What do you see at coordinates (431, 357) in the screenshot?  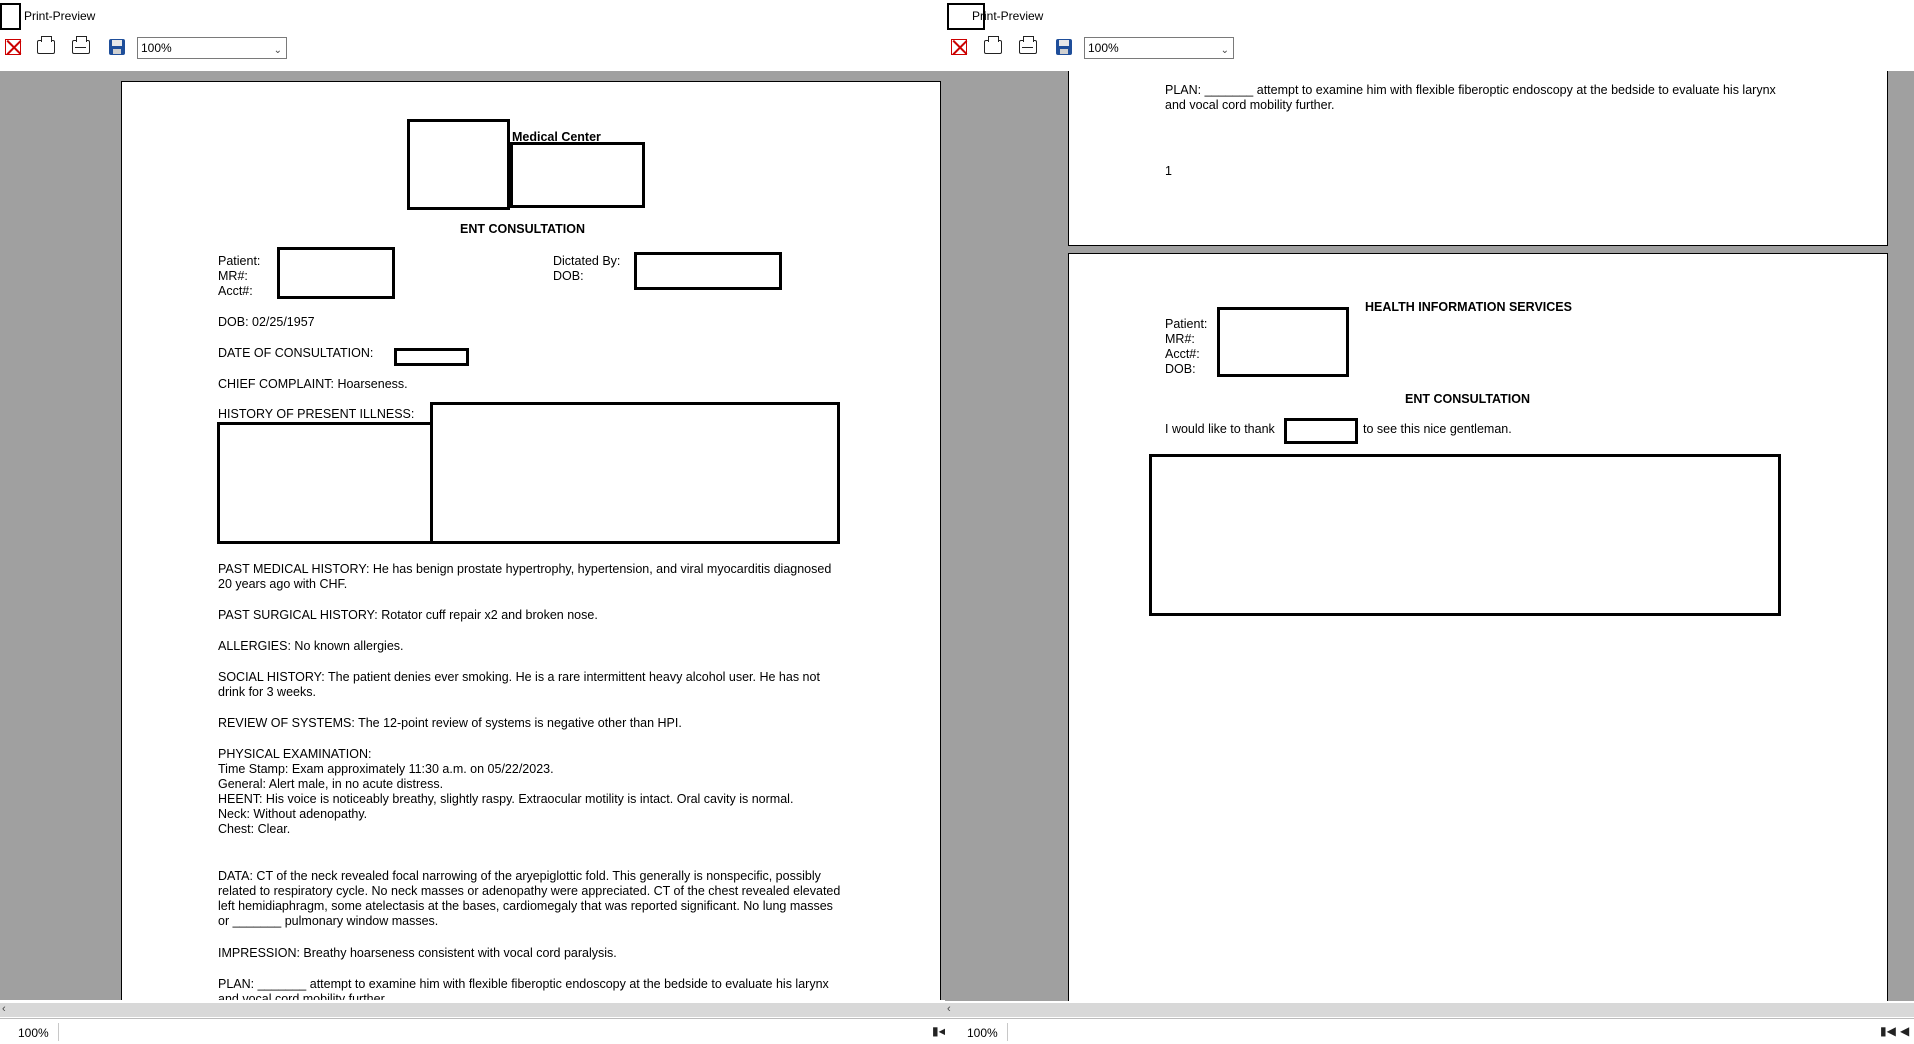 I see `redacted-date` at bounding box center [431, 357].